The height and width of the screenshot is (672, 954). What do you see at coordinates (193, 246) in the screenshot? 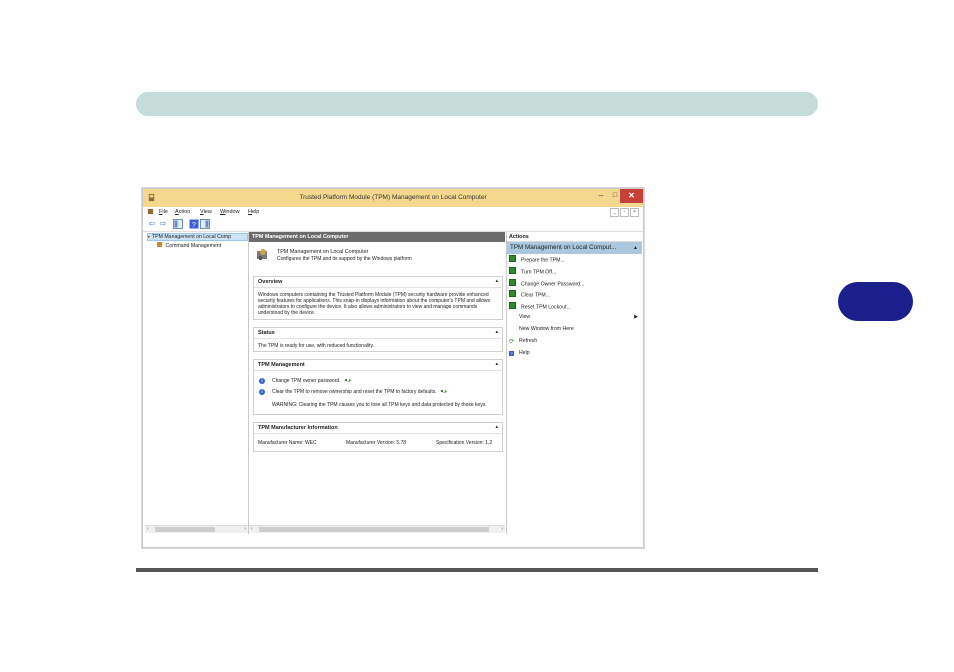
I see `tree-item-label: Command Management` at bounding box center [193, 246].